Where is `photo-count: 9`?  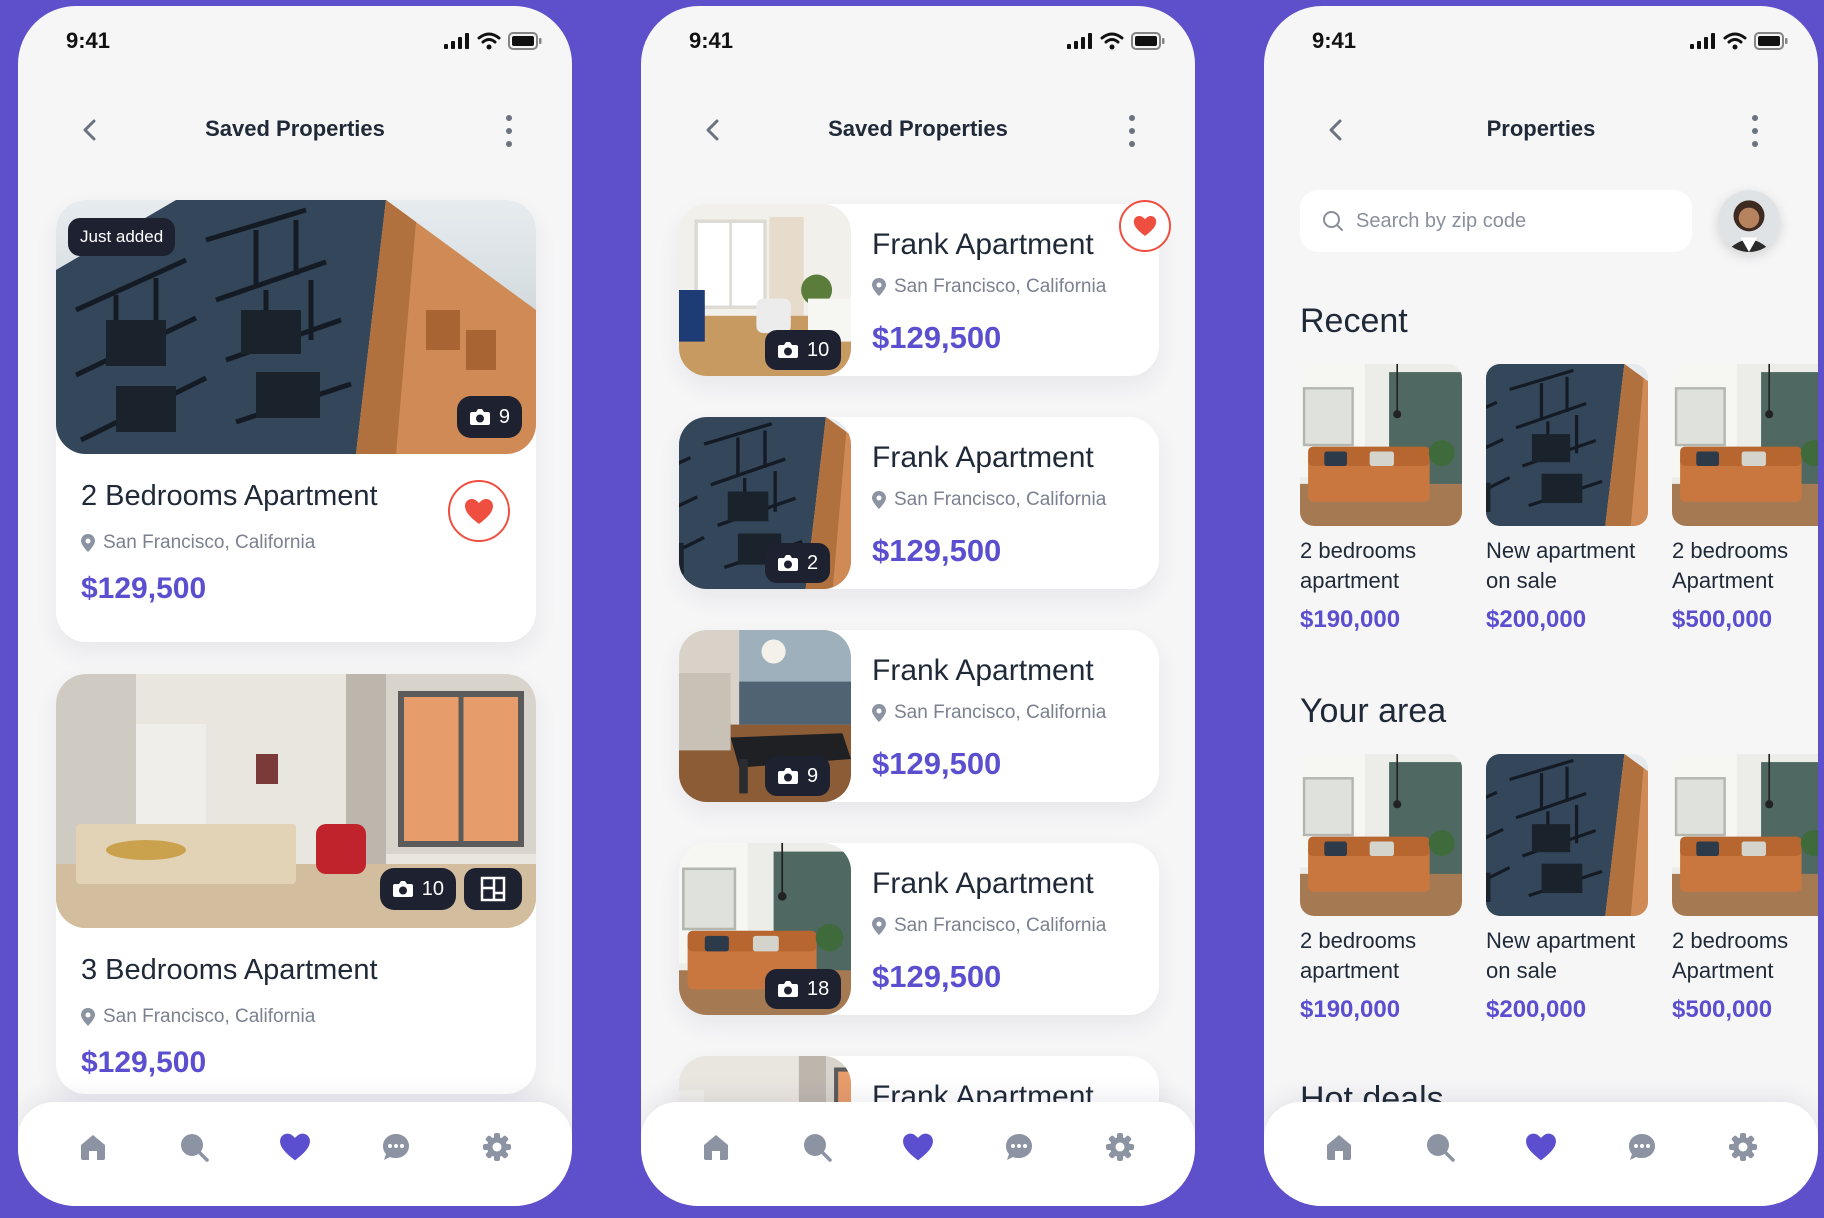 photo-count: 9 is located at coordinates (504, 416).